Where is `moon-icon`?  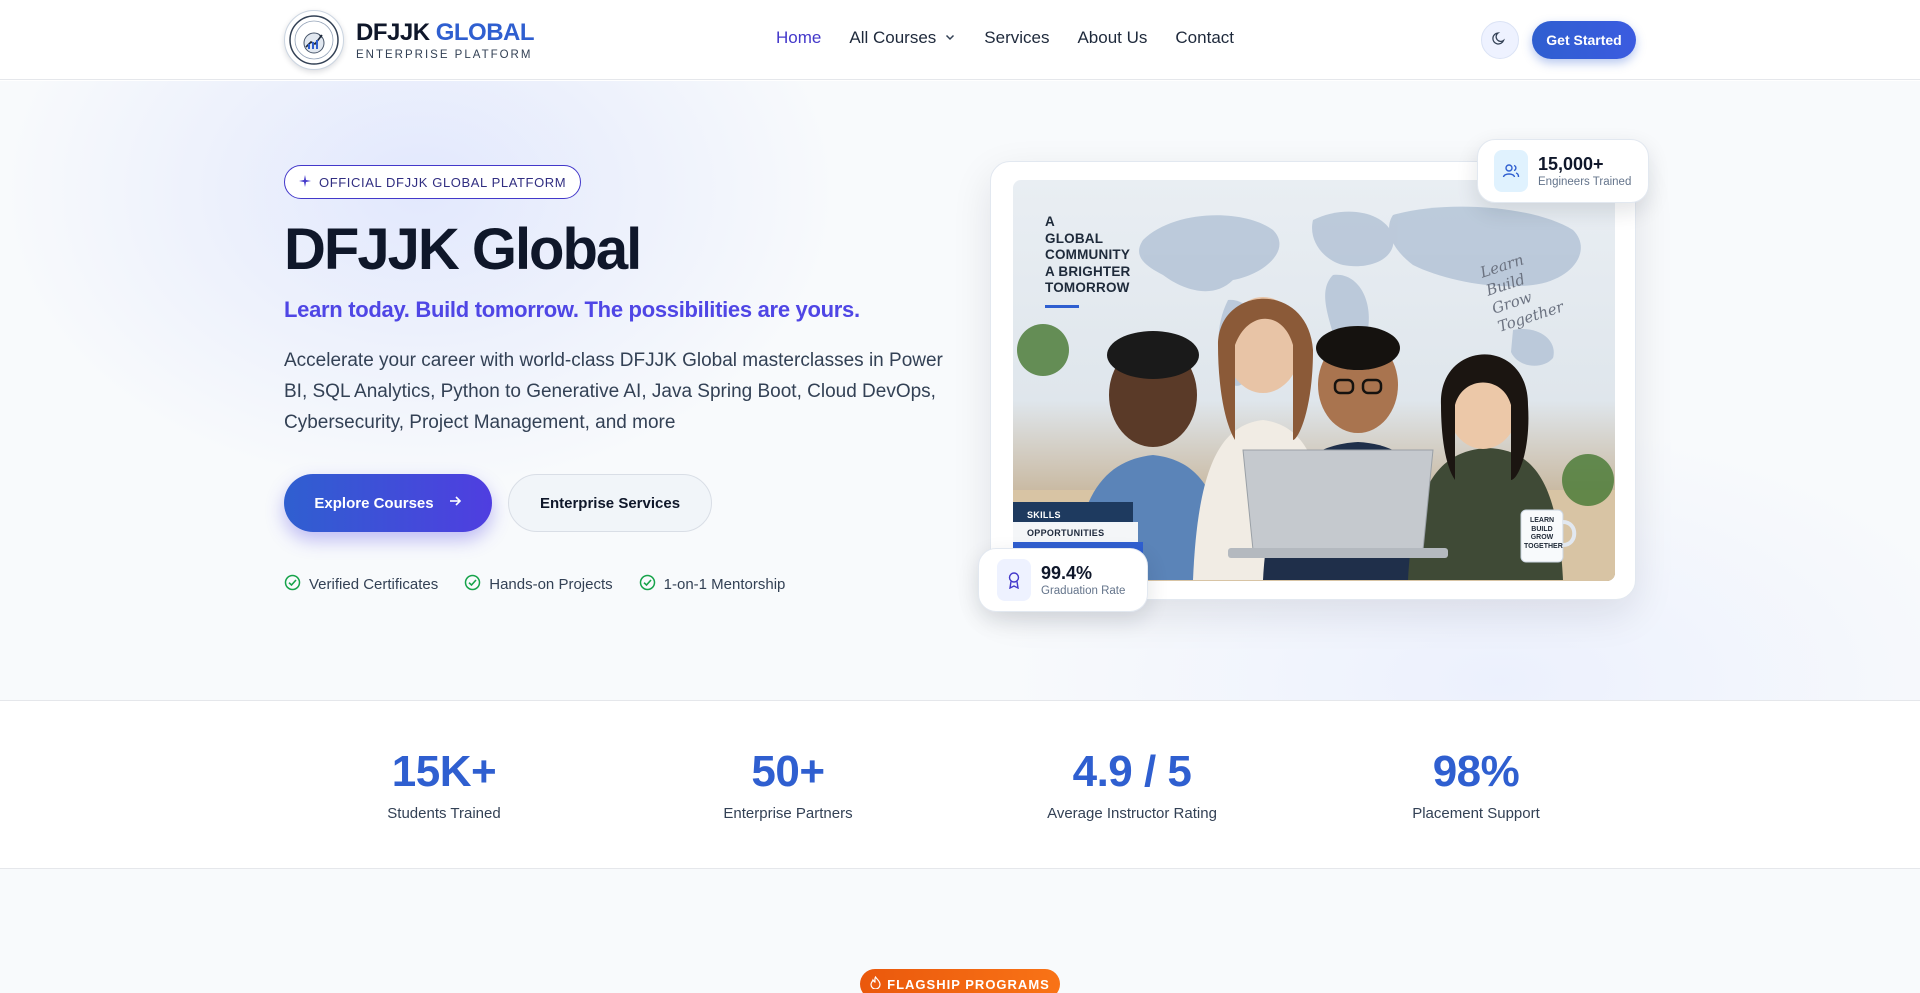 moon-icon is located at coordinates (1500, 40).